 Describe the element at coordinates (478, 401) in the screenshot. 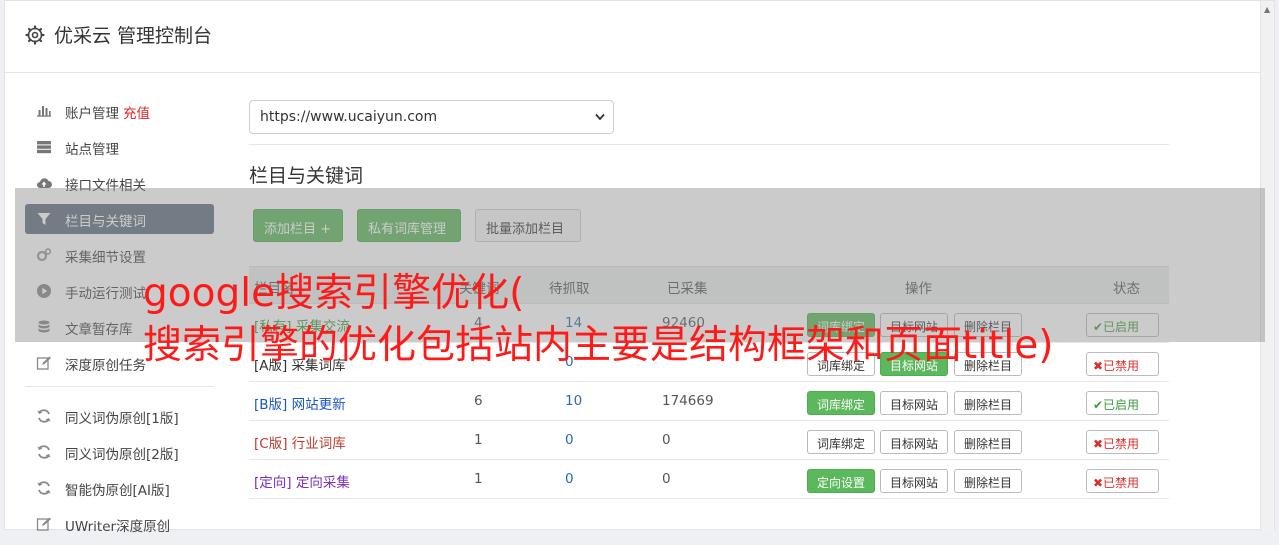

I see `keyword-count: 6` at that location.